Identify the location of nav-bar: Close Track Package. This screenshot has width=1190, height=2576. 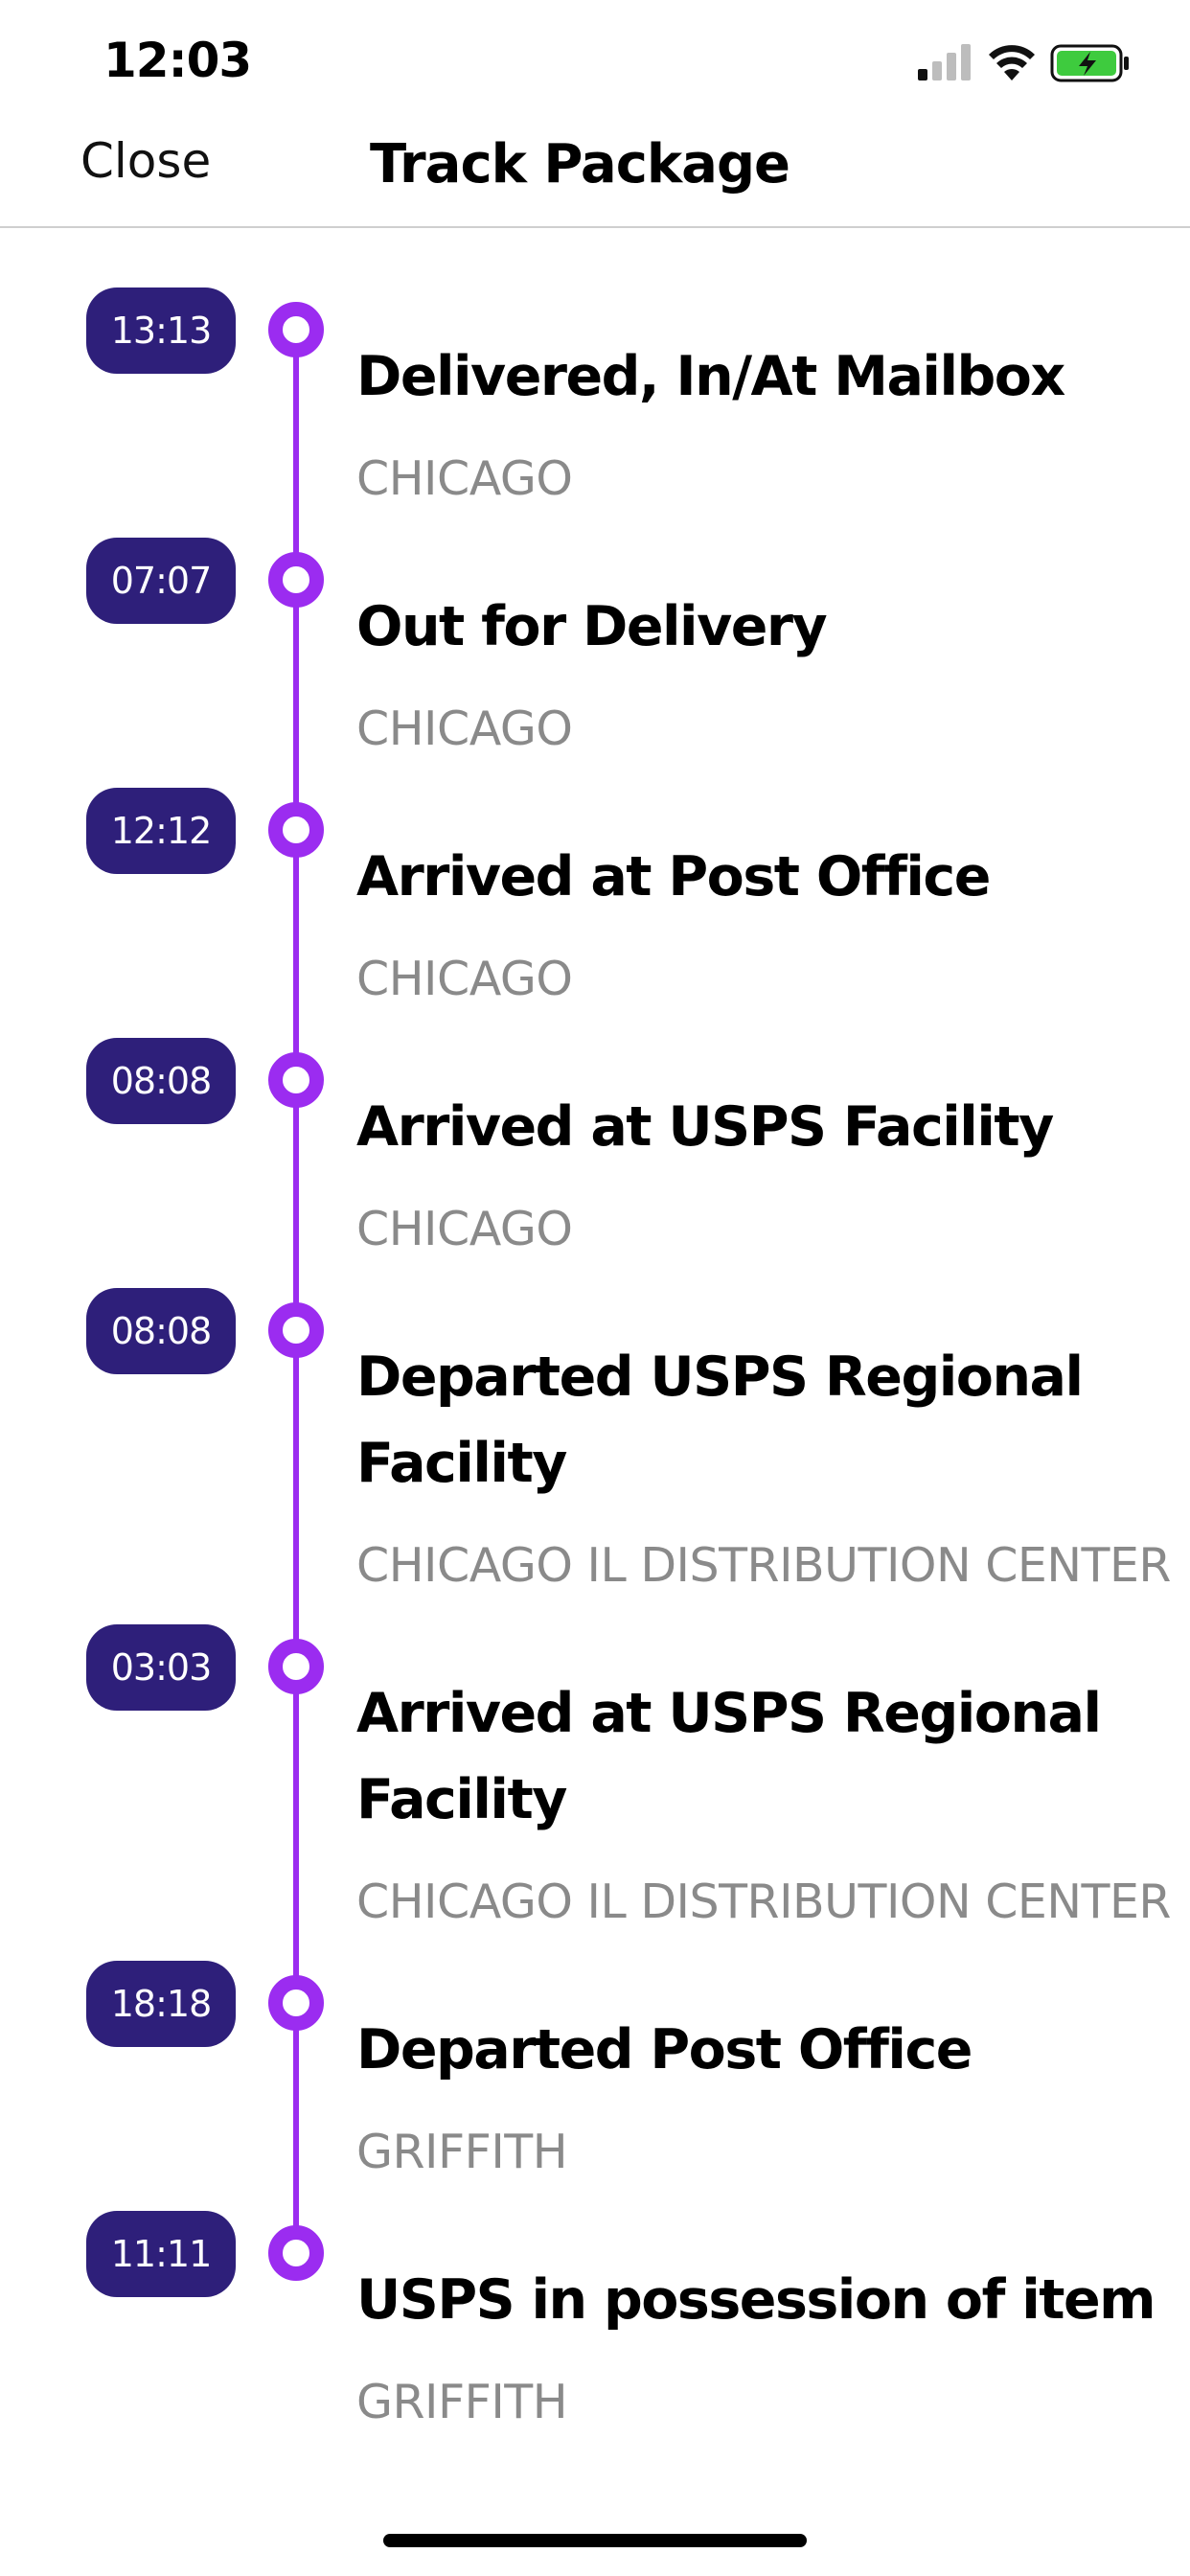
(595, 177).